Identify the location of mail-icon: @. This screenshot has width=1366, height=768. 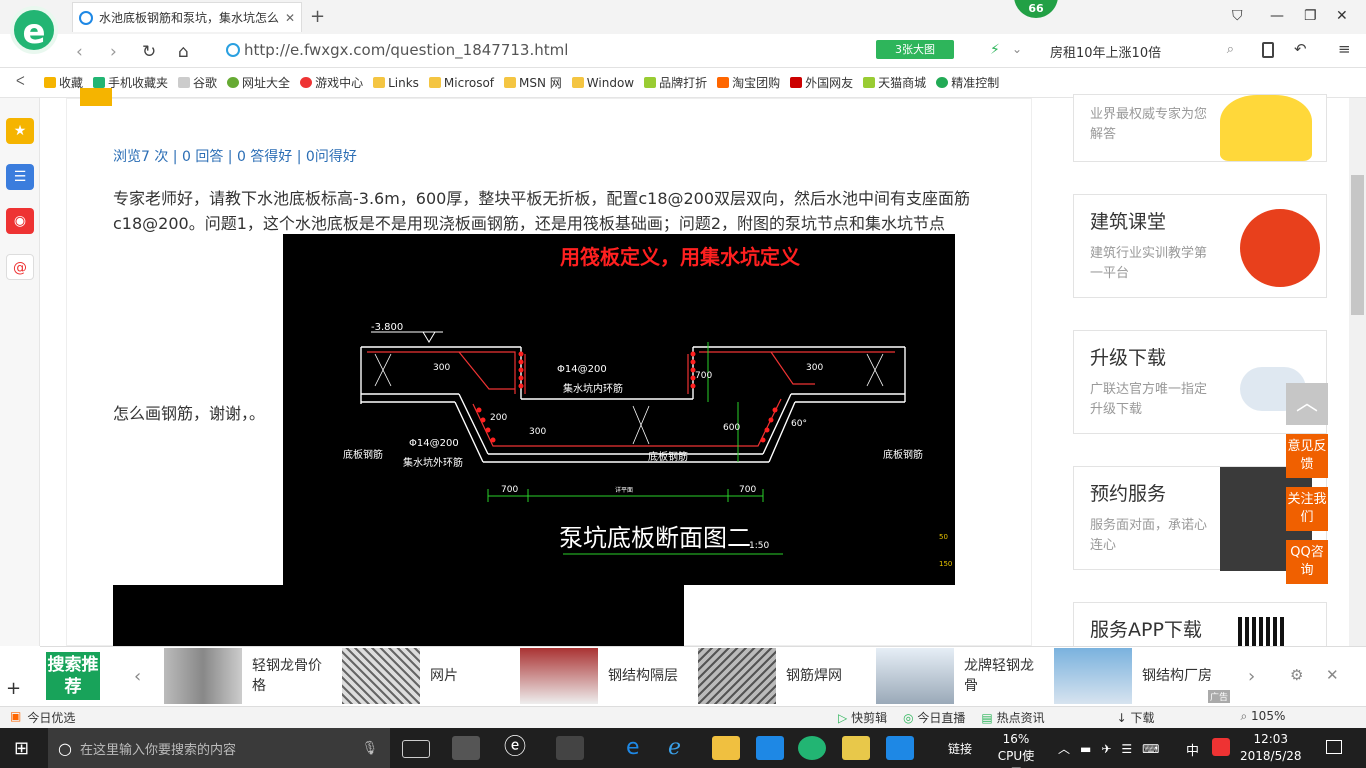
(20, 267).